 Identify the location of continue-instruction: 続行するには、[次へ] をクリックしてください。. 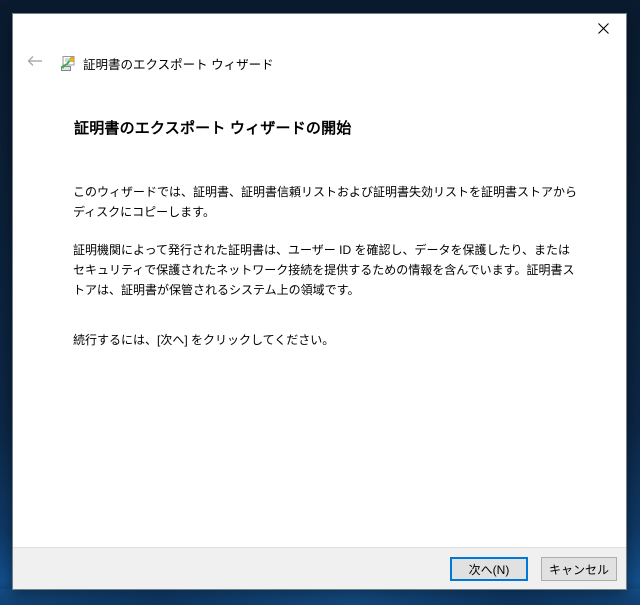
(204, 340).